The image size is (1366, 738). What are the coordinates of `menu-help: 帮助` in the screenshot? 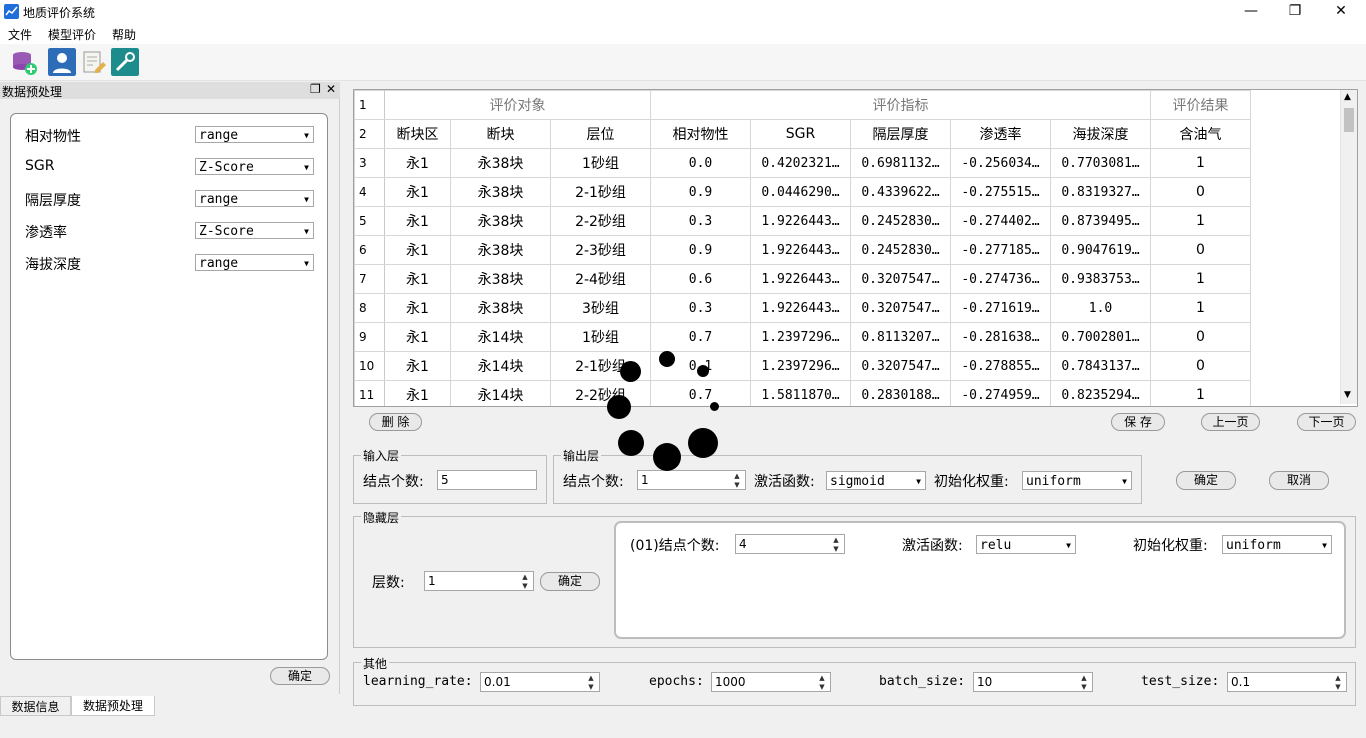 It's located at (124, 34).